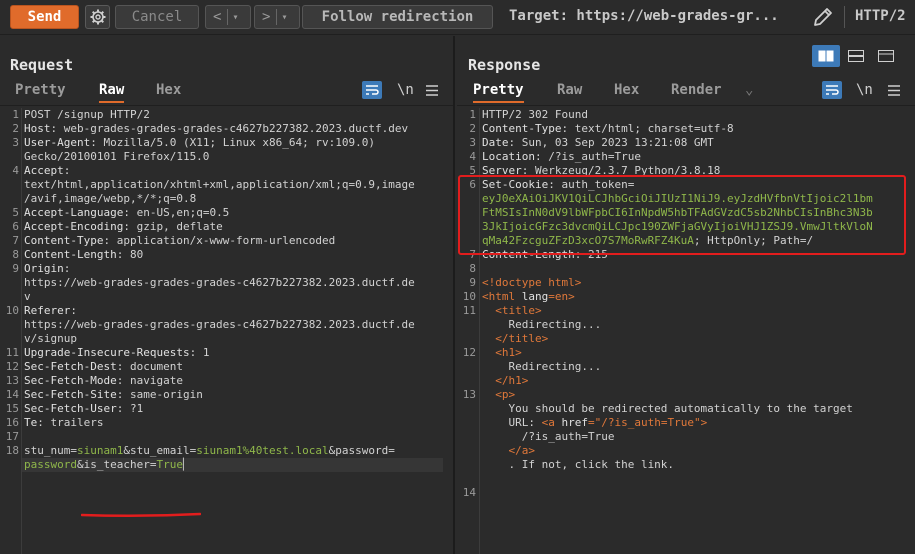 The width and height of the screenshot is (915, 554). Describe the element at coordinates (228, 17) in the screenshot. I see `back-button: < ▾` at that location.